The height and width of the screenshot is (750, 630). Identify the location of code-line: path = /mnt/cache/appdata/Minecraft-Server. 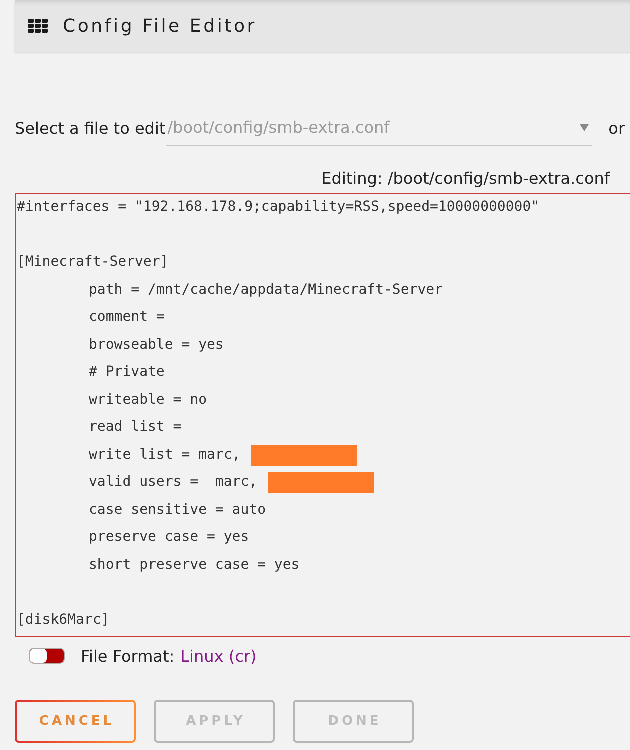
(266, 290).